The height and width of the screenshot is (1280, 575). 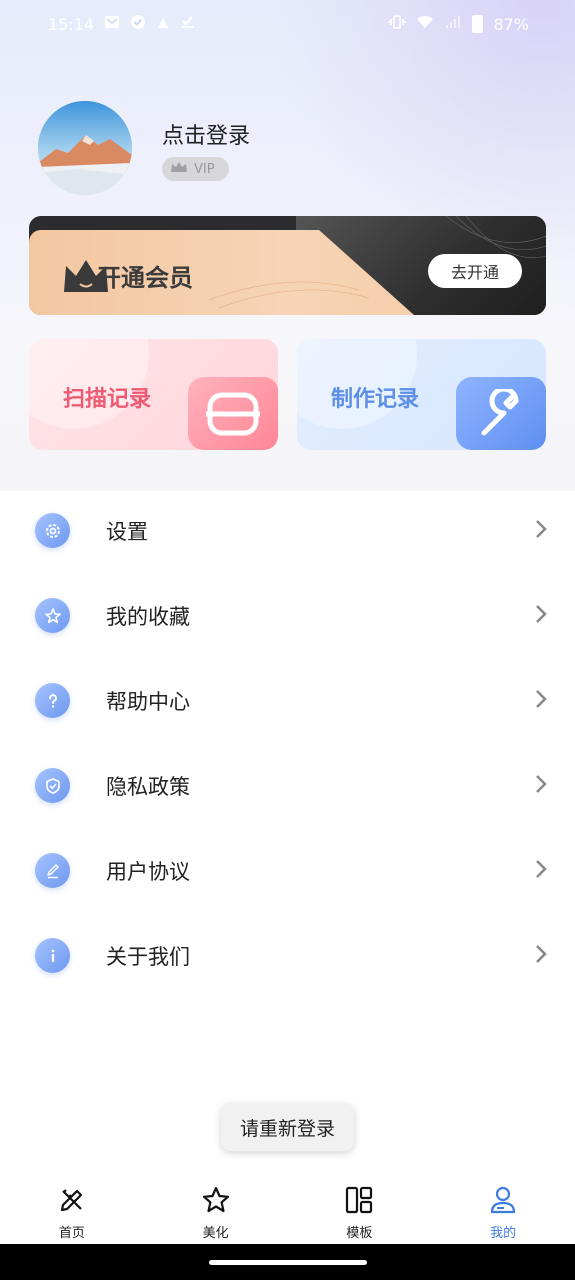 I want to click on info-icon, so click(x=52, y=955).